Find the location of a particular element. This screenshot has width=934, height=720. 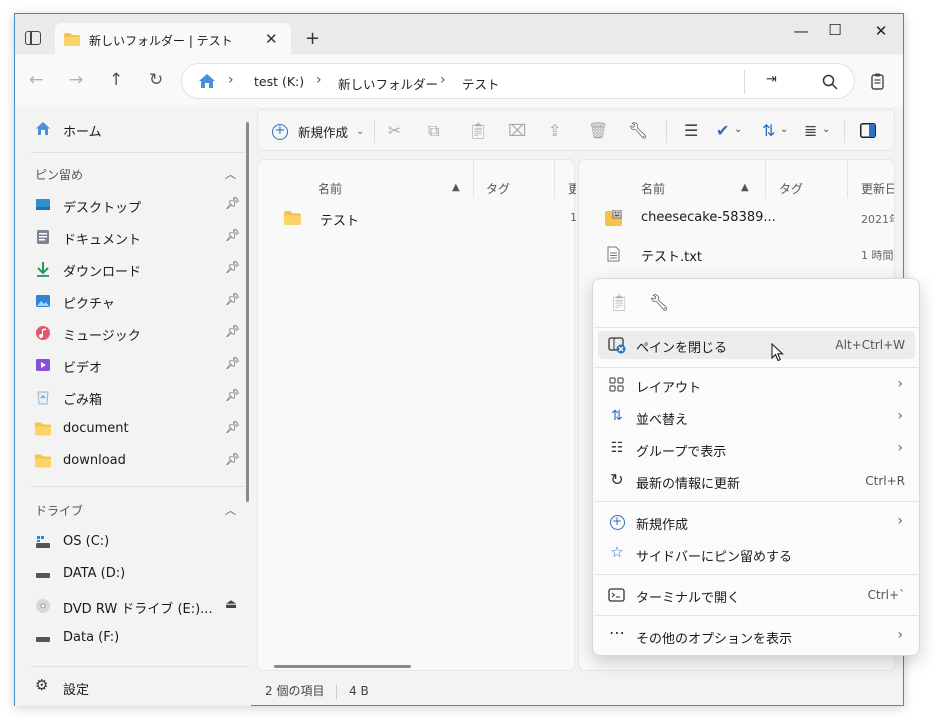

menu-item-open-terminal: ターミナルで開く Ctrl+` is located at coordinates (756, 595).